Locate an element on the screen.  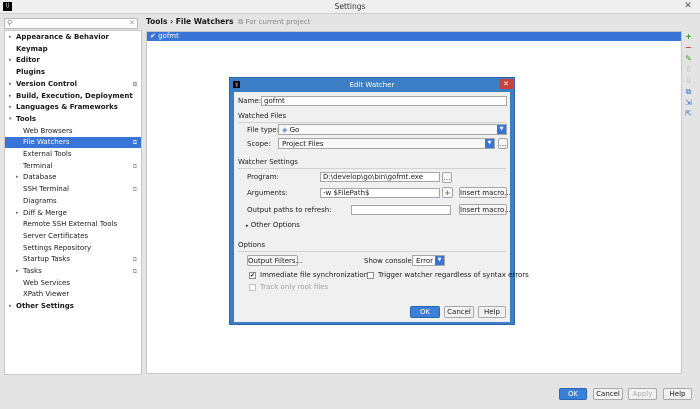
sidebar-item-label: Web Browsers is located at coordinates (48, 130).